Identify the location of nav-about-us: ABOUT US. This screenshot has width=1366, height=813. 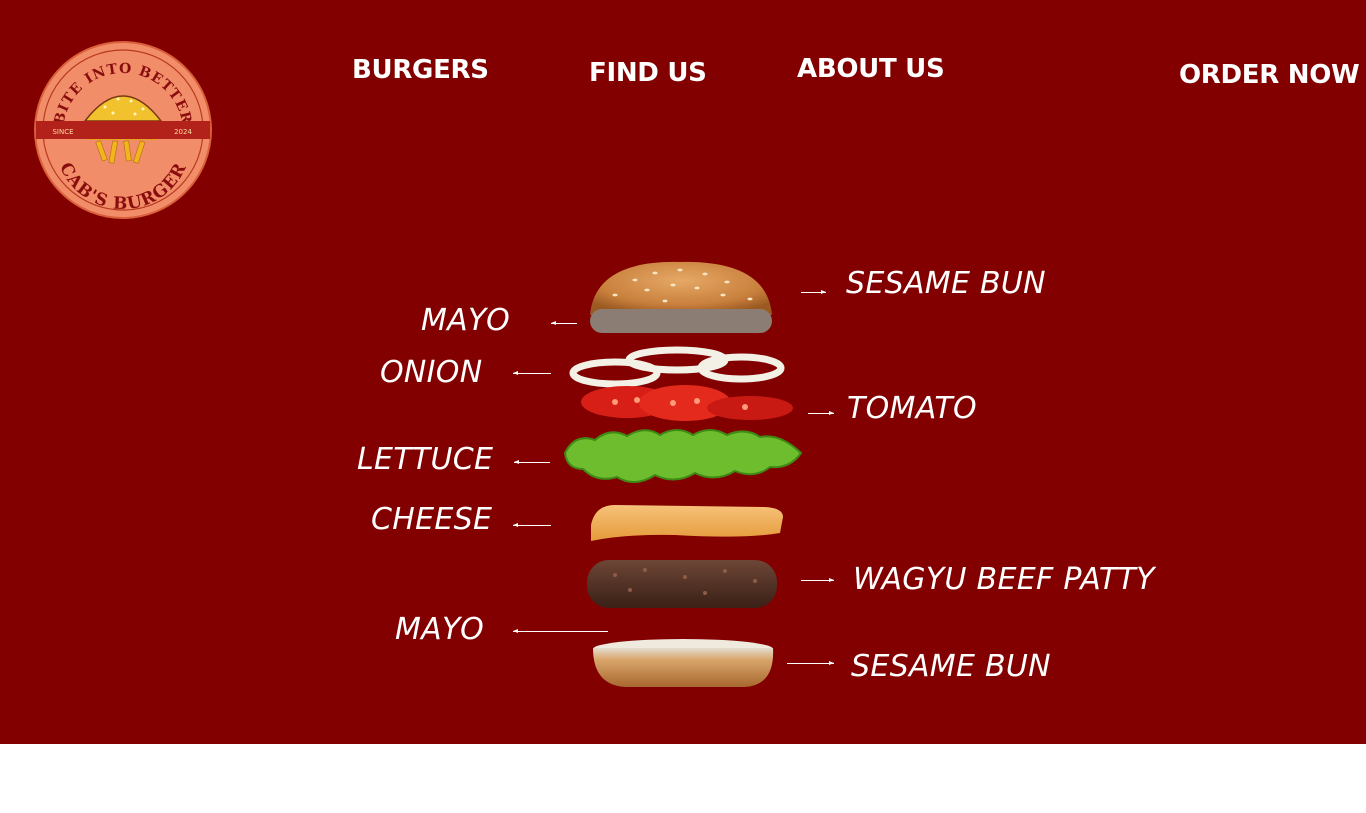
(871, 69).